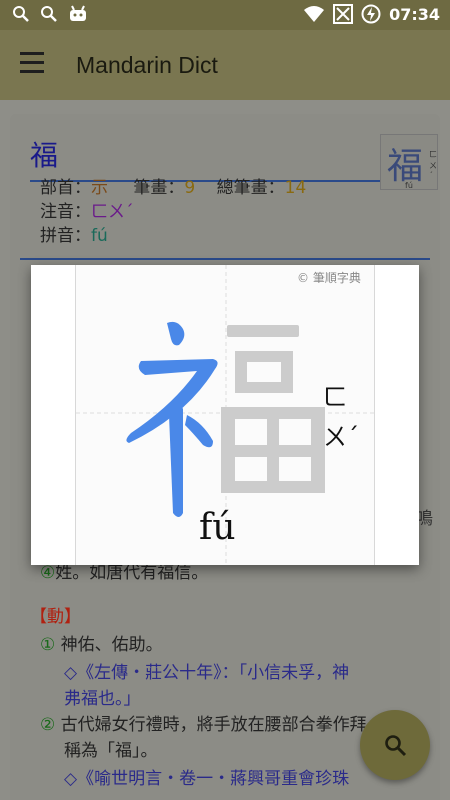 Image resolution: width=450 pixels, height=800 pixels. Describe the element at coordinates (225, 15) in the screenshot. I see `status-bar: 07:34` at that location.